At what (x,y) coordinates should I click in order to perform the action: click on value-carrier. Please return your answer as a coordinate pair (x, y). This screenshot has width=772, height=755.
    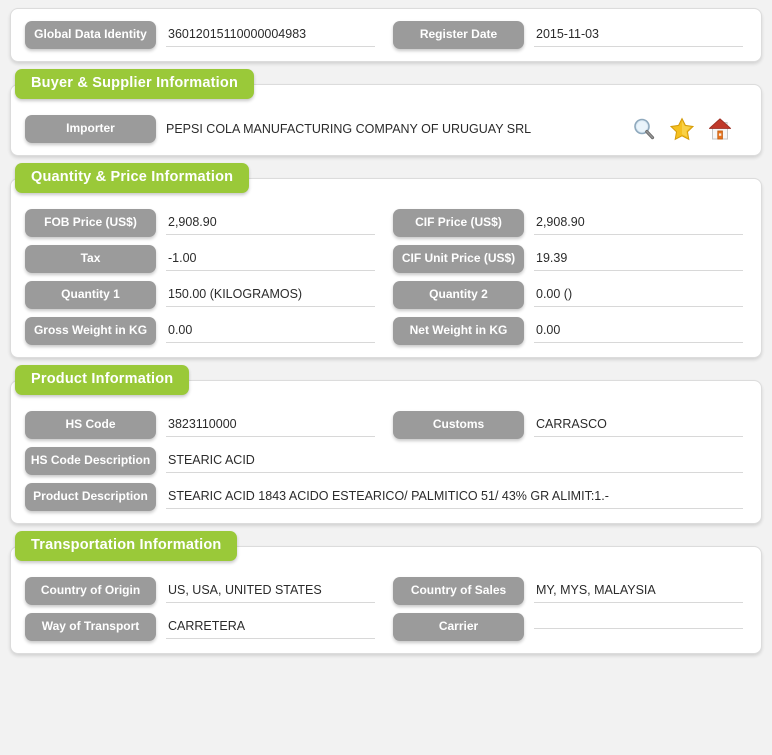
    Looking at the image, I should click on (638, 621).